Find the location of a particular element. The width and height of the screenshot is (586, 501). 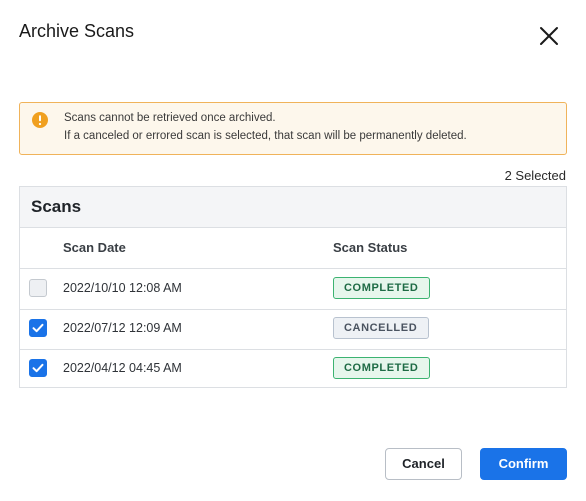

status-badge: CANCELLED is located at coordinates (381, 328).